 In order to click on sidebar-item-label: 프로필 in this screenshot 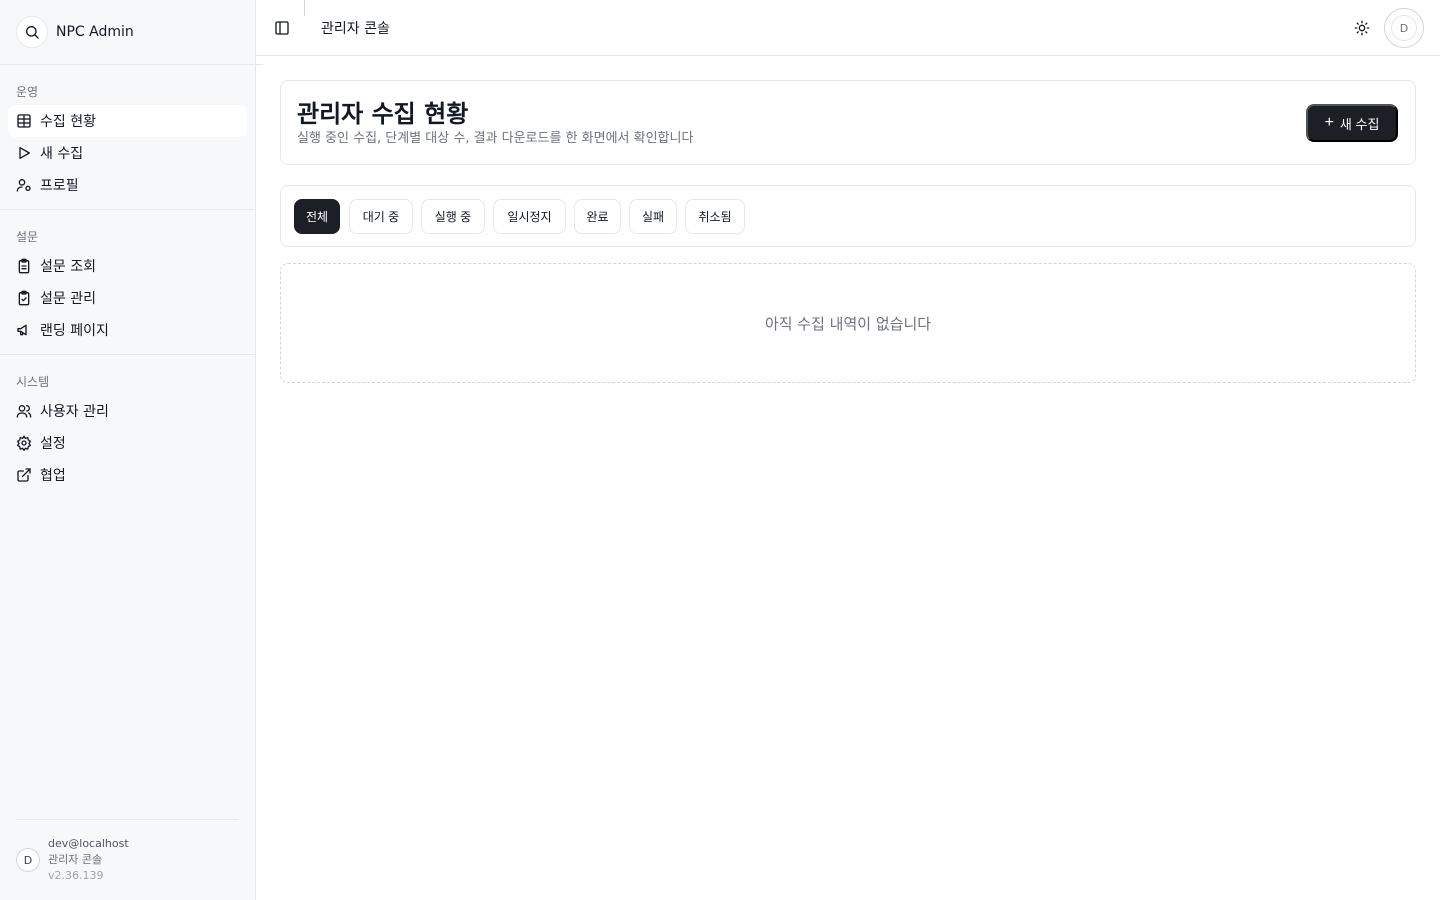, I will do `click(59, 186)`.